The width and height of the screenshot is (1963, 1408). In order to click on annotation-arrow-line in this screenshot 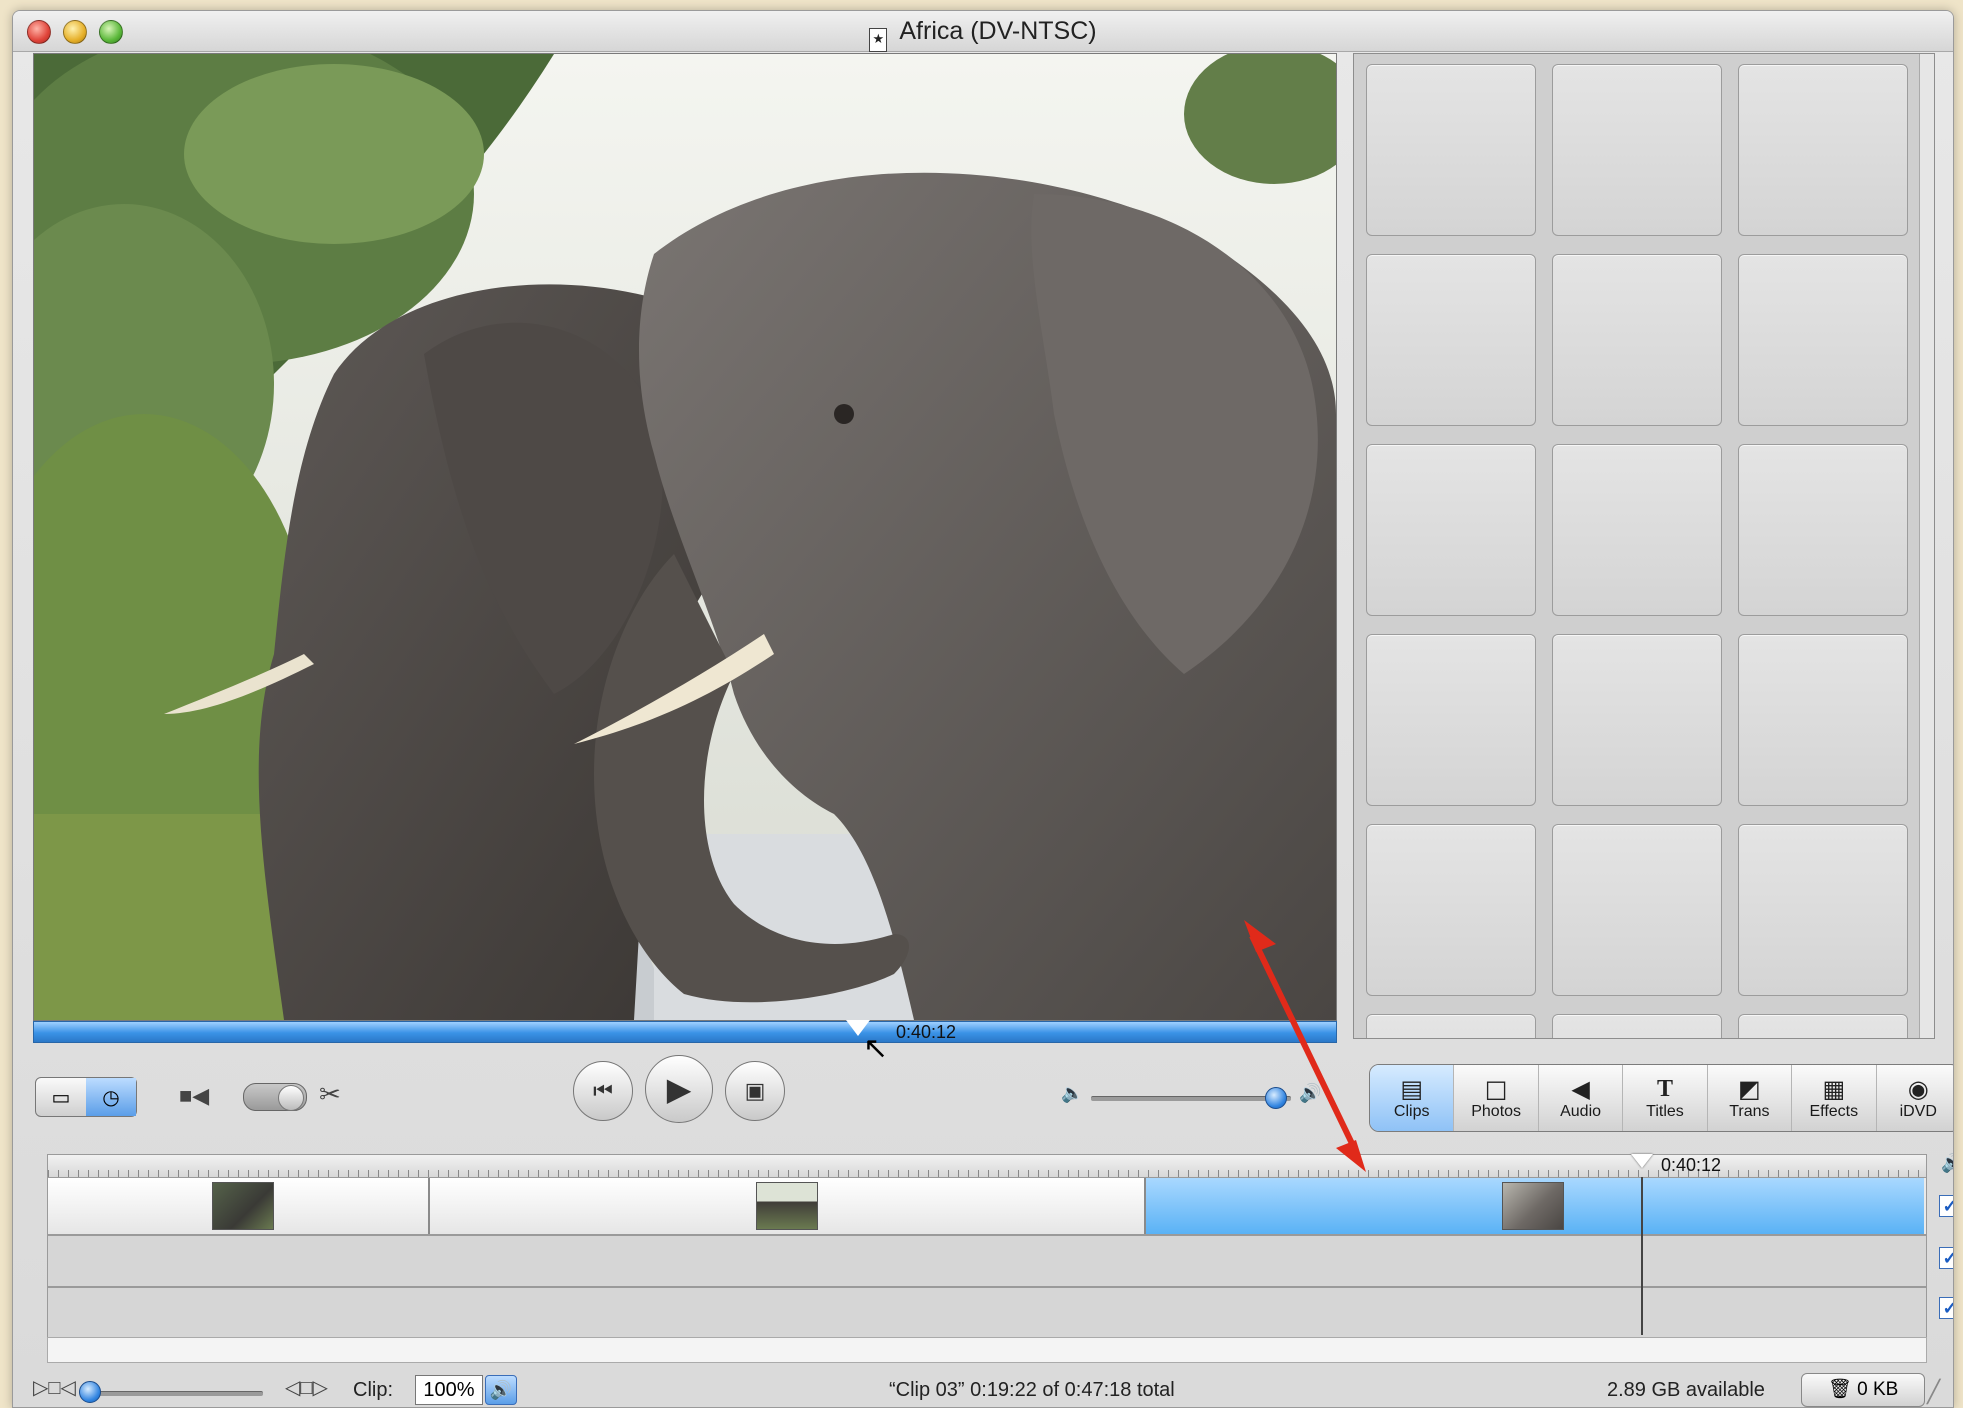, I will do `click(1305, 1046)`.